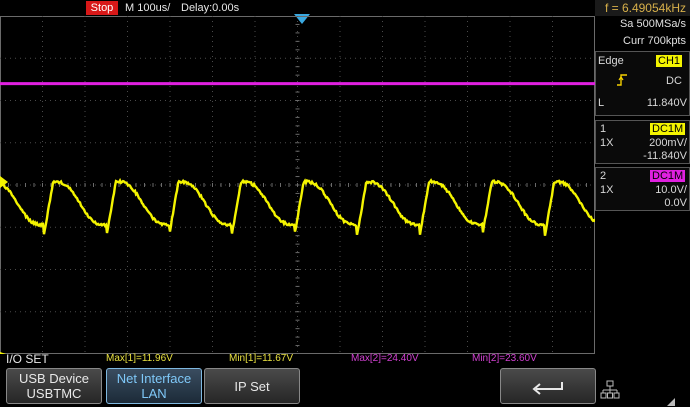 Image resolution: width=690 pixels, height=407 pixels. I want to click on channel-2-box: 2 DC1M 1X 10.0V/ 0.0V, so click(642, 189).